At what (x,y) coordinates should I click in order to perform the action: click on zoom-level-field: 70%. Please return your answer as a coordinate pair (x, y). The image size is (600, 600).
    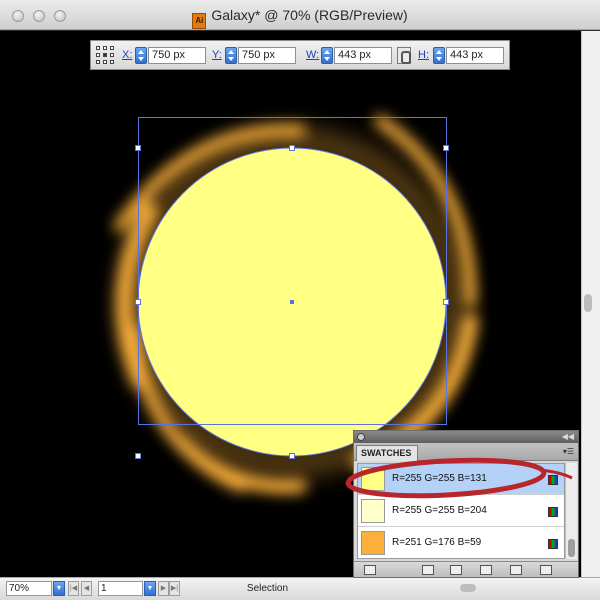
    Looking at the image, I should click on (29, 588).